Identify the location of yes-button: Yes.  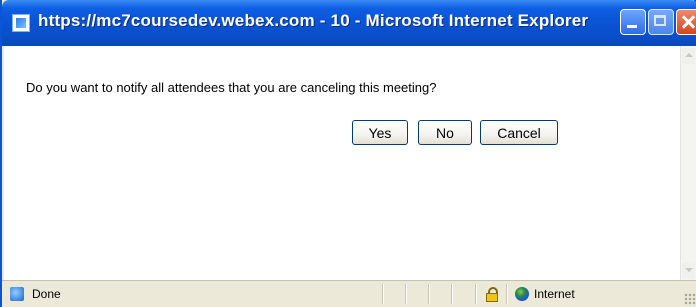
(380, 132).